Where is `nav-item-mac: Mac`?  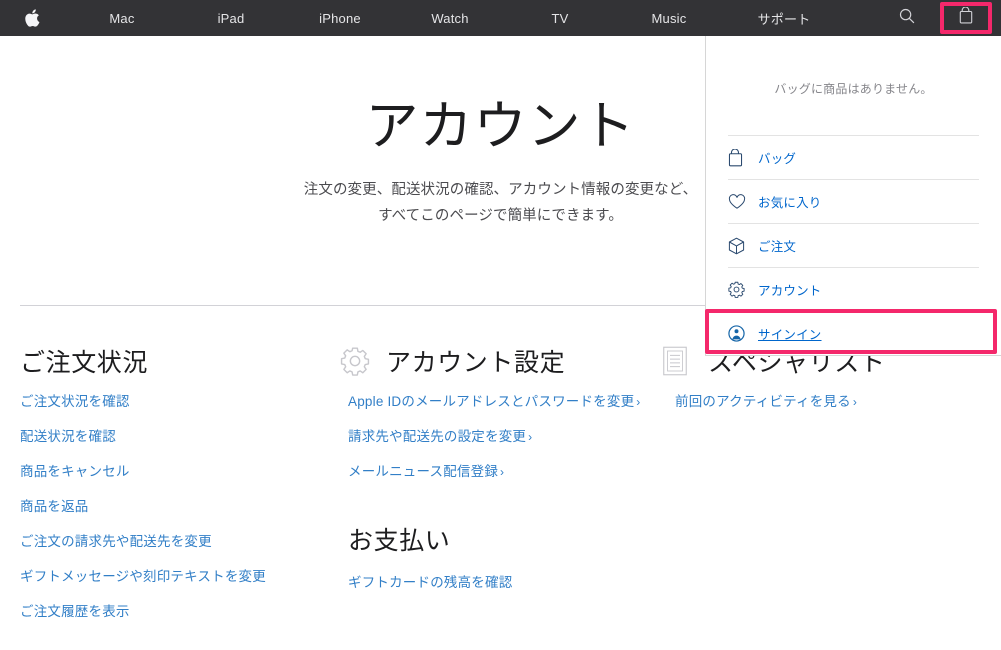
nav-item-mac: Mac is located at coordinates (122, 18).